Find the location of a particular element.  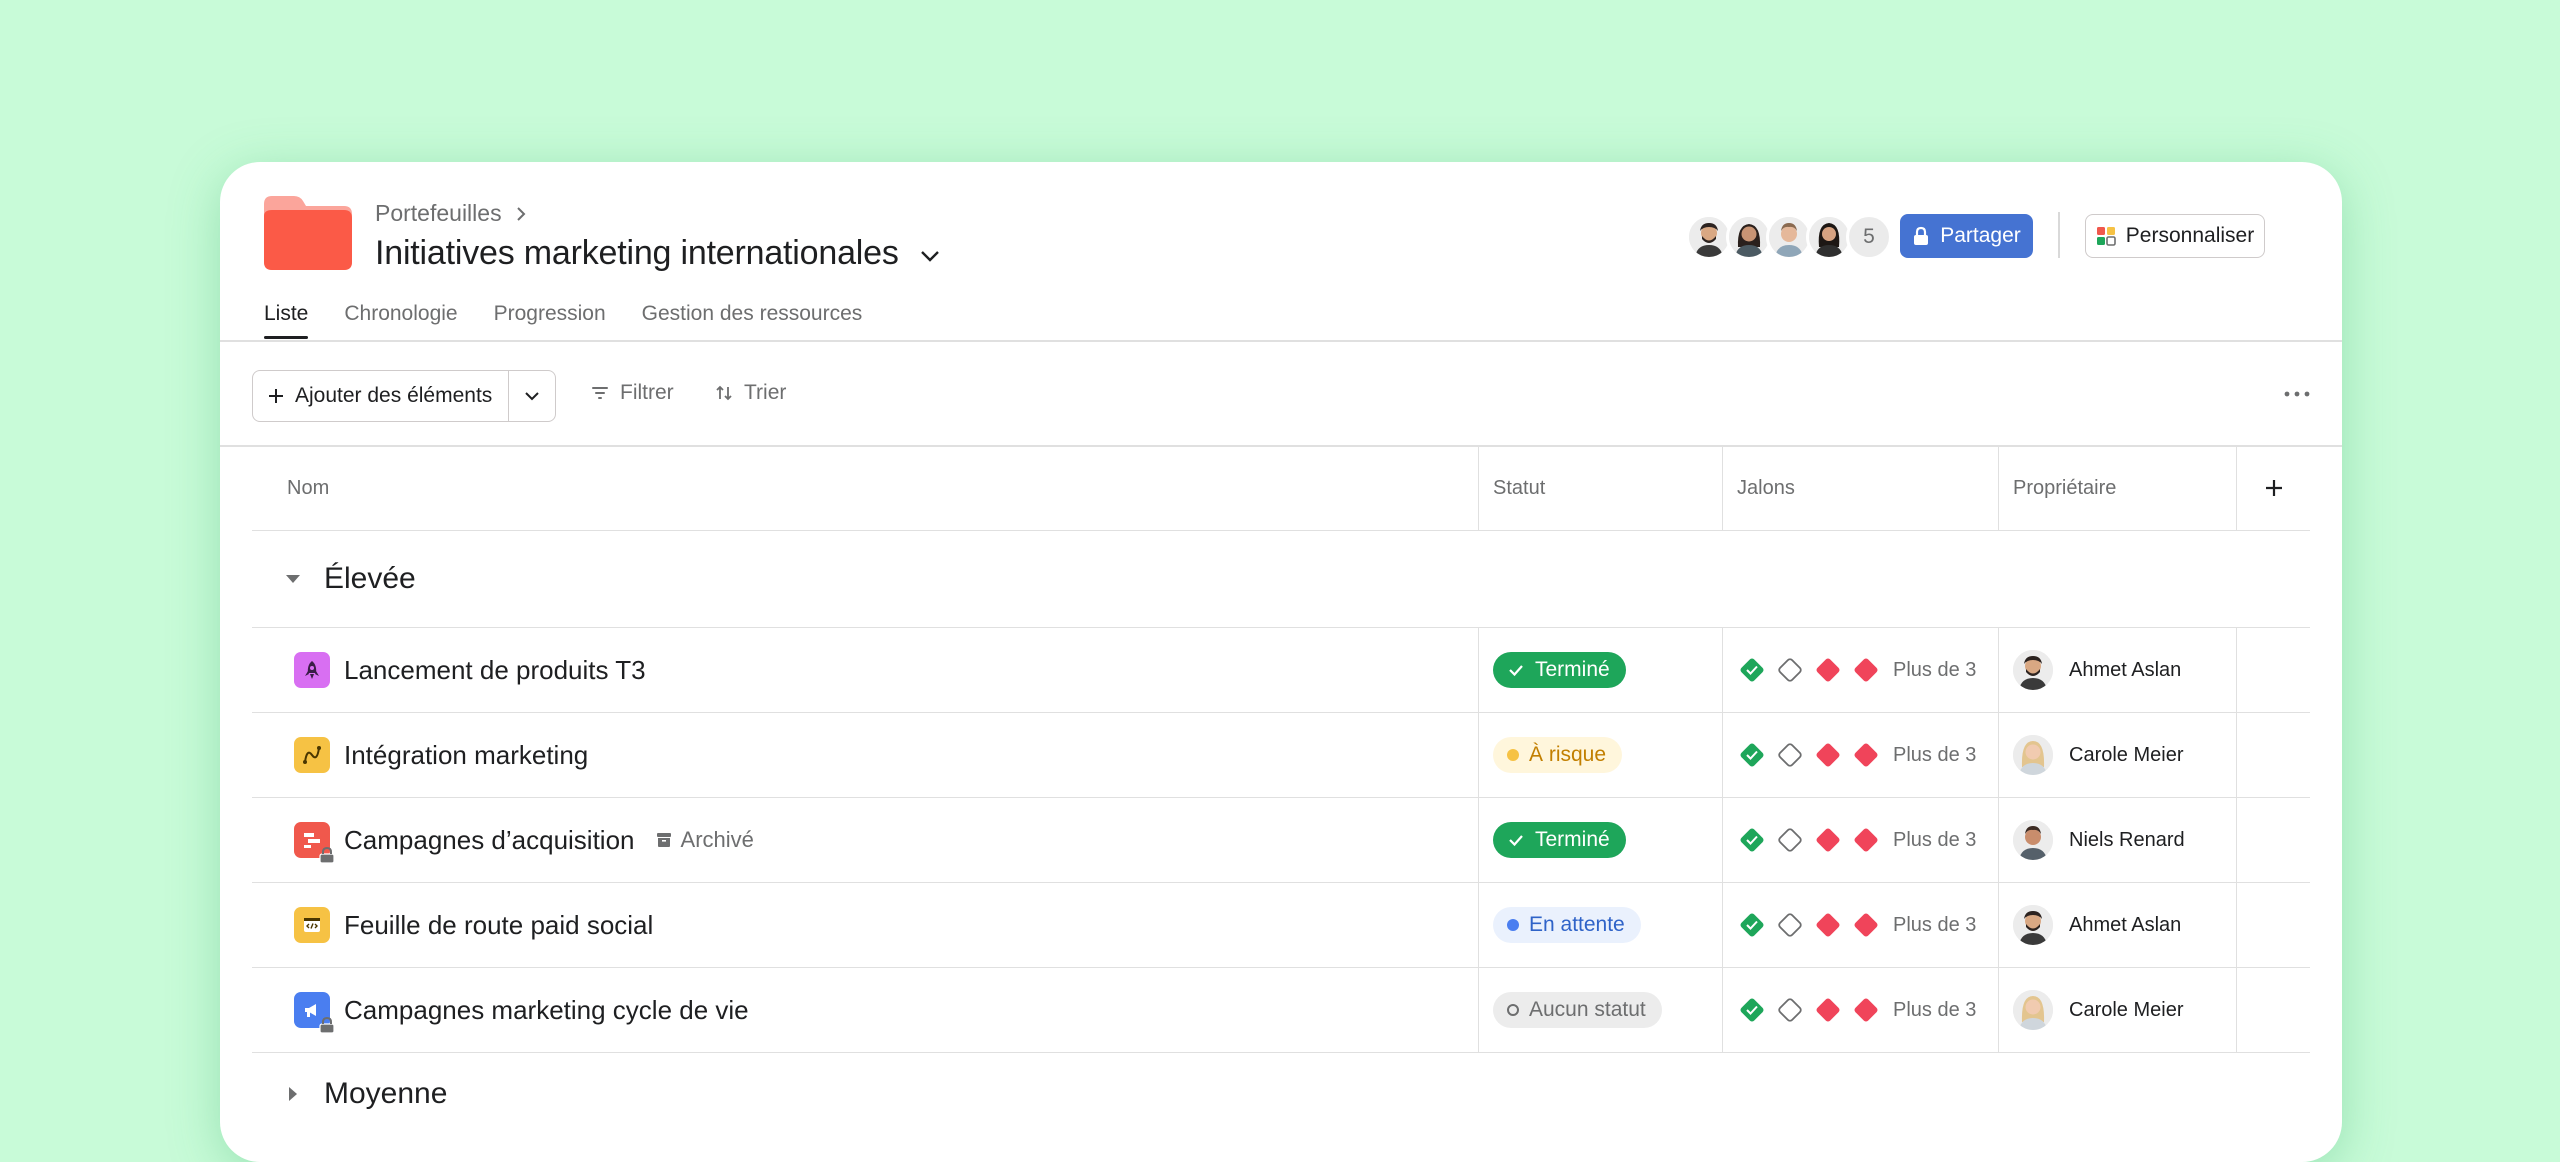

section-header: Moyenne is located at coordinates (1281, 1095).